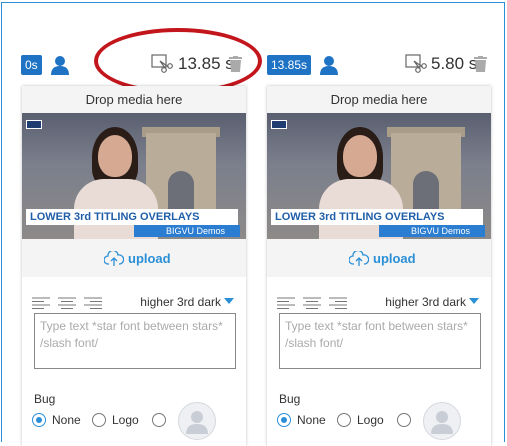  I want to click on scissors-cut-icon, so click(416, 64).